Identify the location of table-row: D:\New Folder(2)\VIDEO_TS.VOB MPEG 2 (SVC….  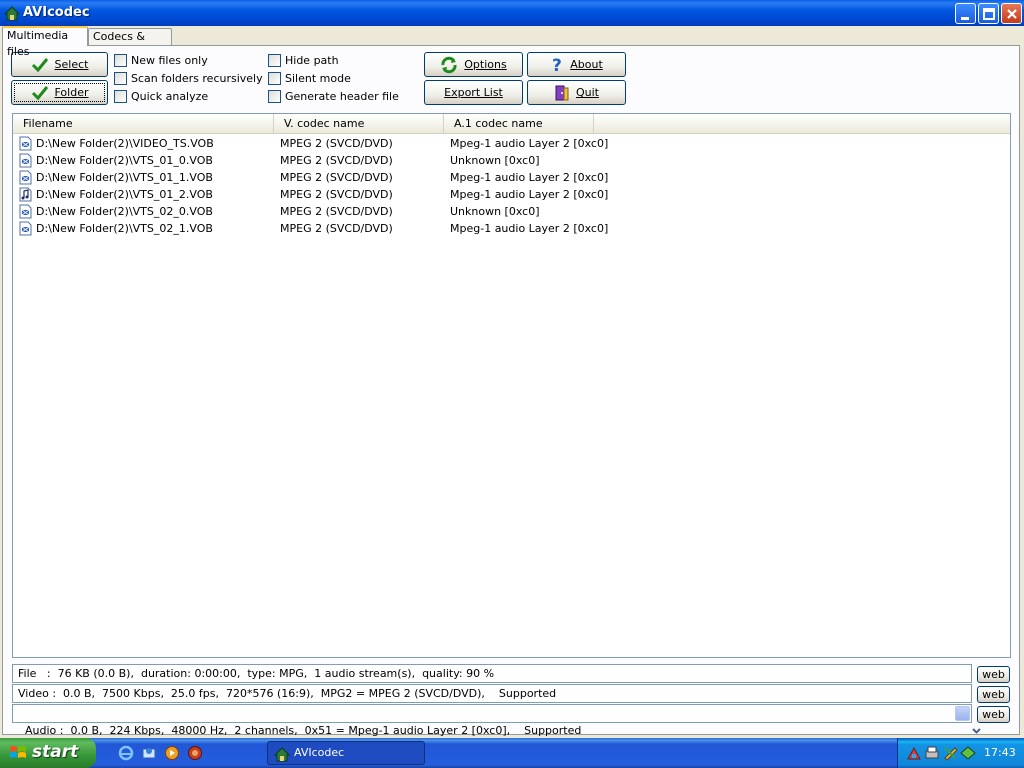
(511, 143).